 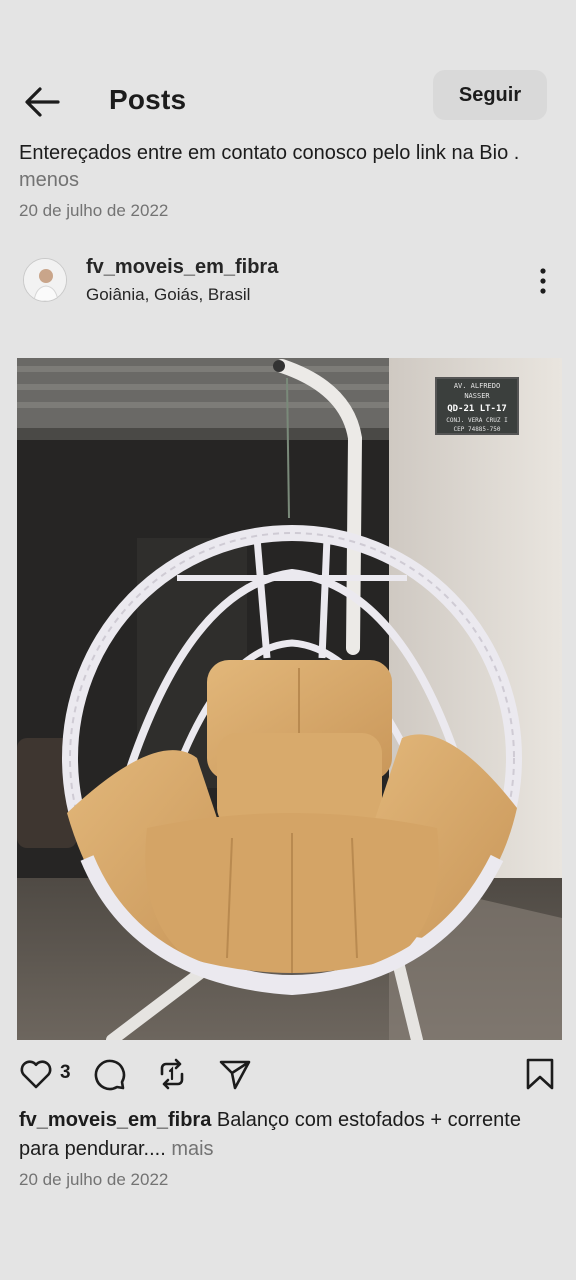 What do you see at coordinates (477, 396) in the screenshot?
I see `plate-line-2: NASSER` at bounding box center [477, 396].